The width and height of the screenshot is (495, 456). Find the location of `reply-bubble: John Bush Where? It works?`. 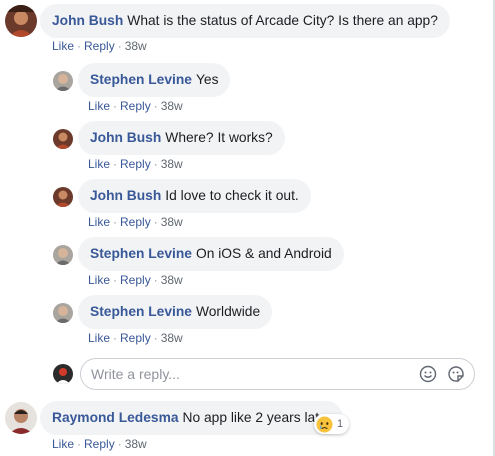

reply-bubble: John Bush Where? It works? is located at coordinates (181, 138).